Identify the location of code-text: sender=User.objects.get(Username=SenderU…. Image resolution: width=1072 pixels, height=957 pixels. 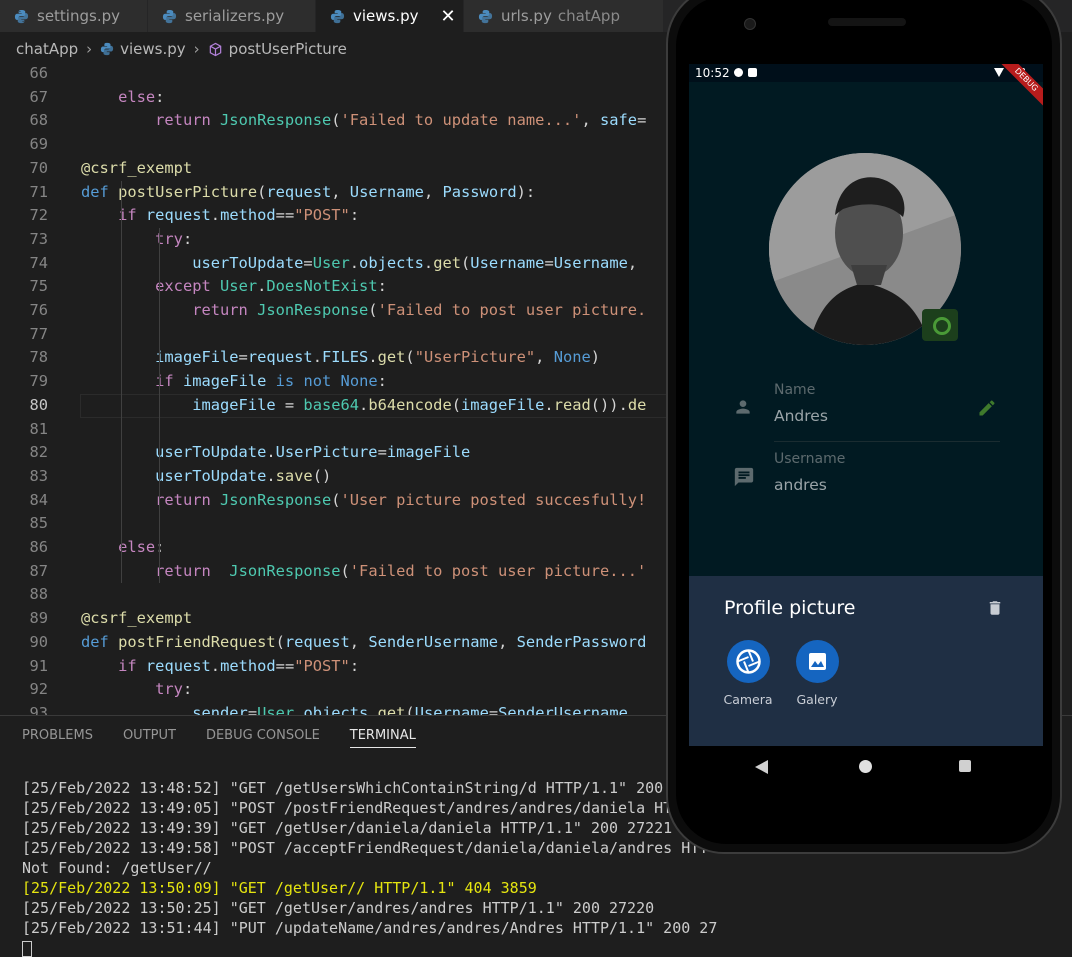
(415, 709).